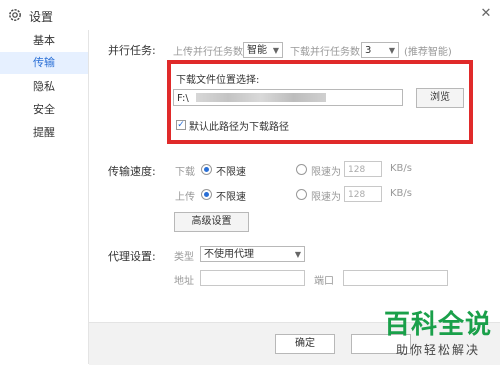  I want to click on close-icon: ✕, so click(486, 14).